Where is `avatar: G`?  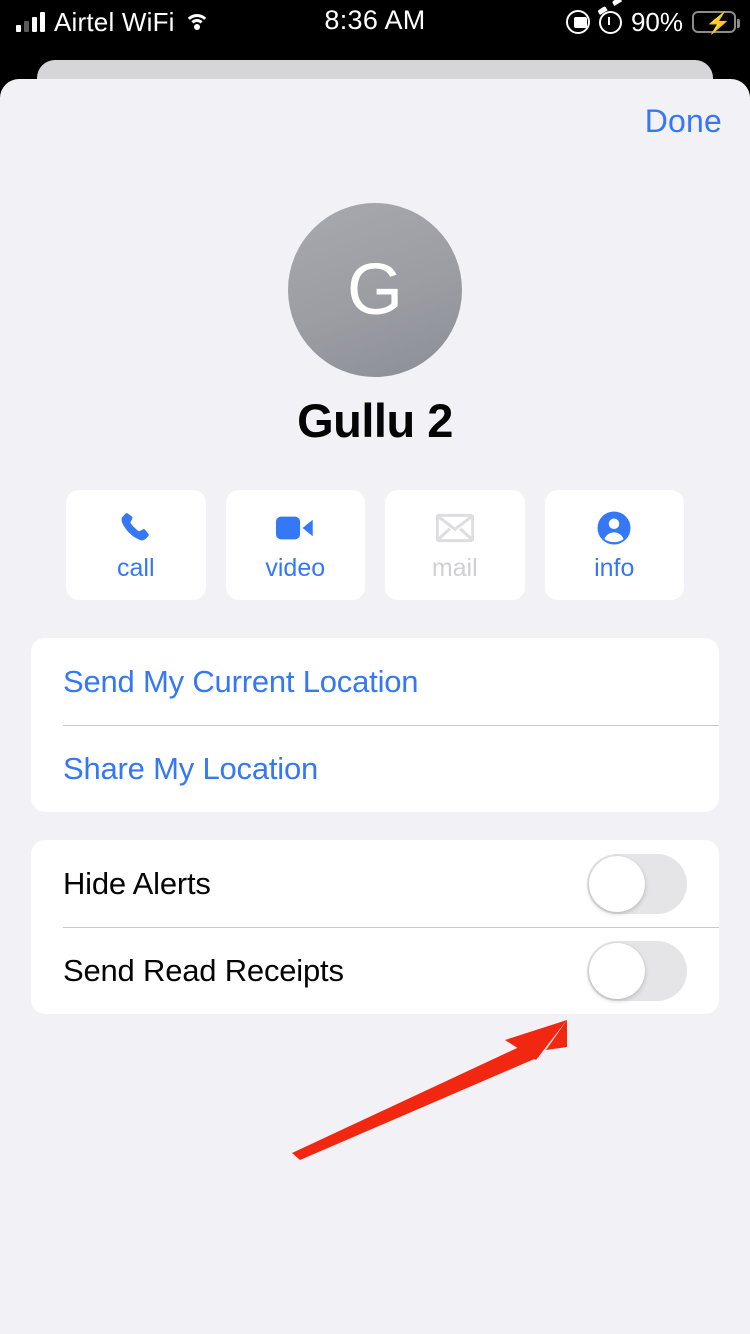
avatar: G is located at coordinates (375, 290).